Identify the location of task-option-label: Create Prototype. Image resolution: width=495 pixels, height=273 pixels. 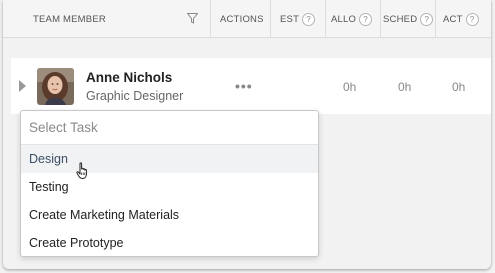
(76, 243).